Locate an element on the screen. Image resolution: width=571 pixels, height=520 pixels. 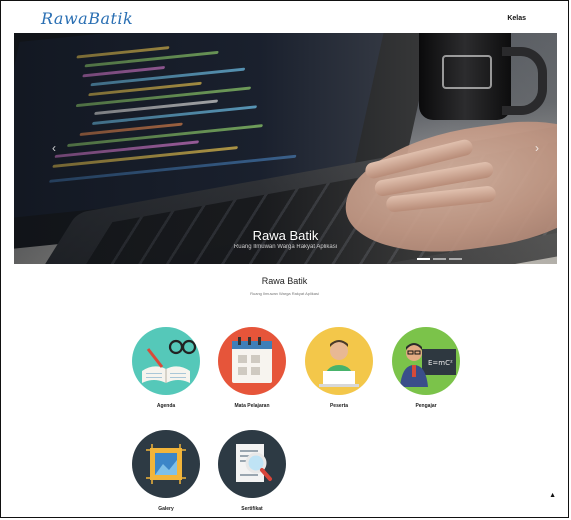
menu-tile-sertifikat: Sertifikat is located at coordinates (252, 471).